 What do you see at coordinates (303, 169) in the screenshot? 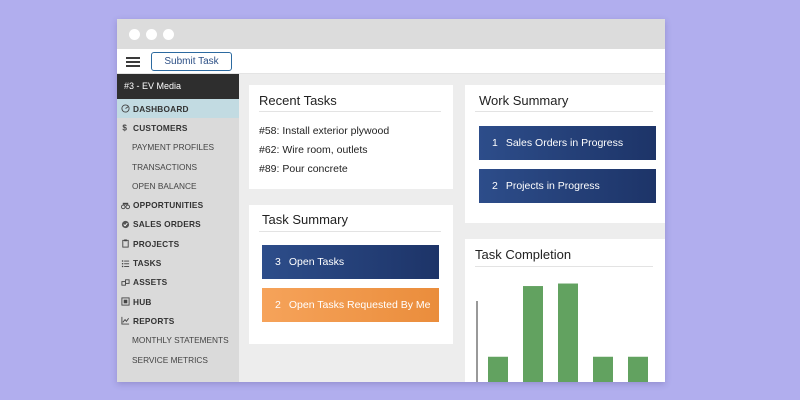
I see `recent-task-item: #89: Pour concrete` at bounding box center [303, 169].